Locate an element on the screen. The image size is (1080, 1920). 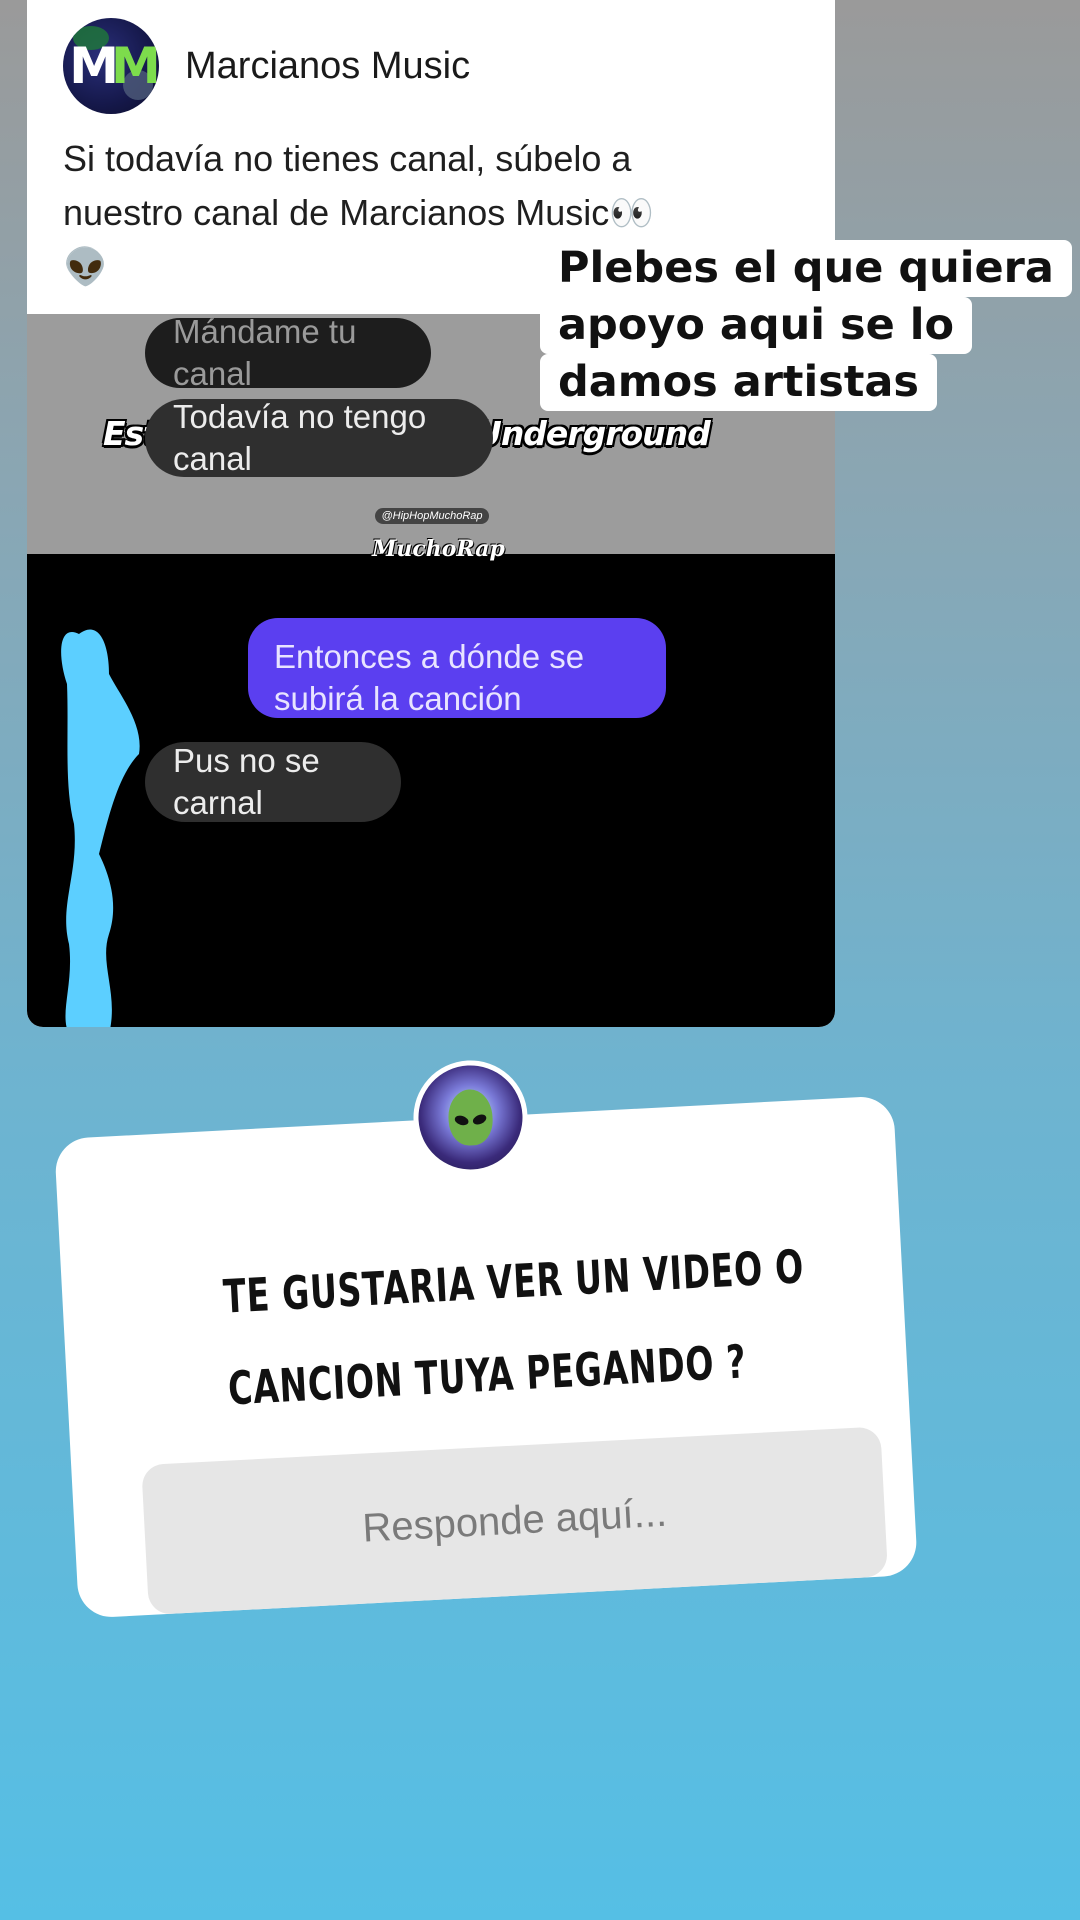
chat-message-received: Mándame tu canal is located at coordinates (288, 353).